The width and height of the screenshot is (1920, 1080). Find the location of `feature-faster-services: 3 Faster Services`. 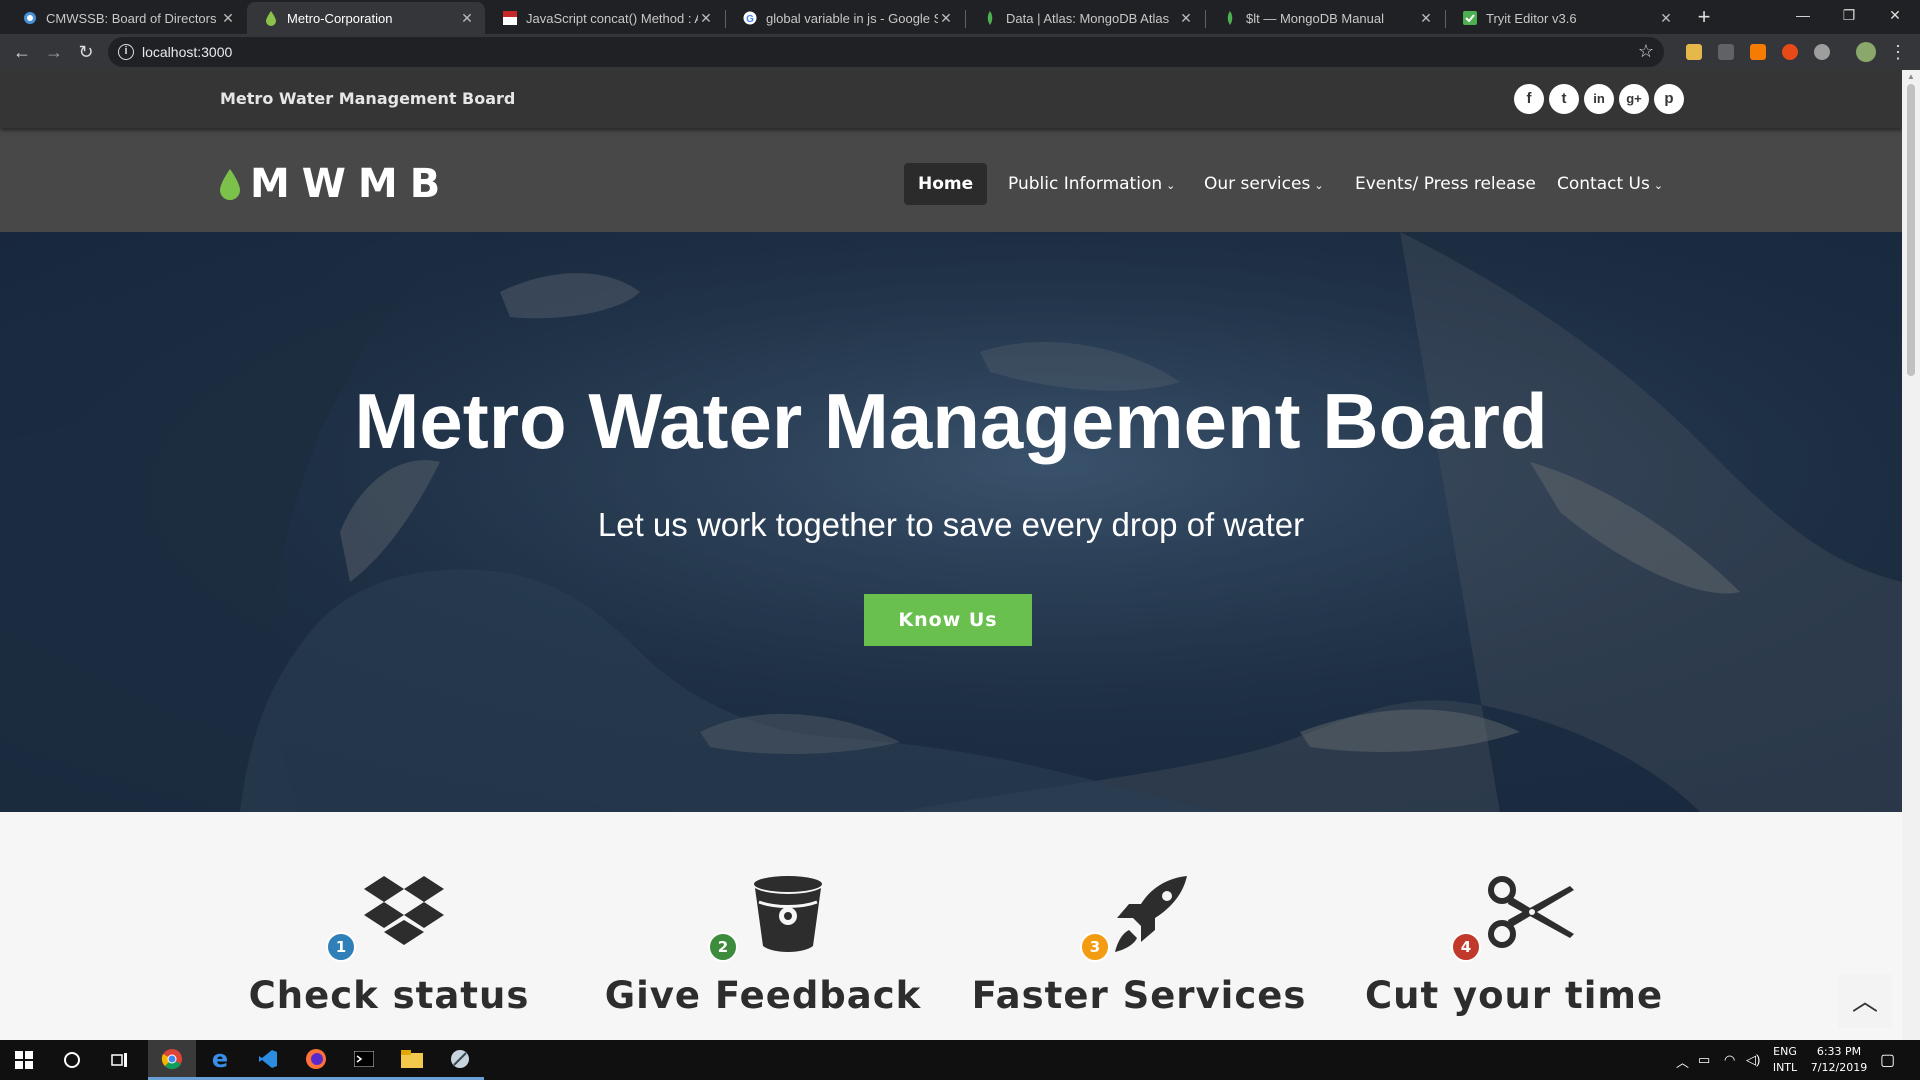

feature-faster-services: 3 Faster Services is located at coordinates (1139, 926).